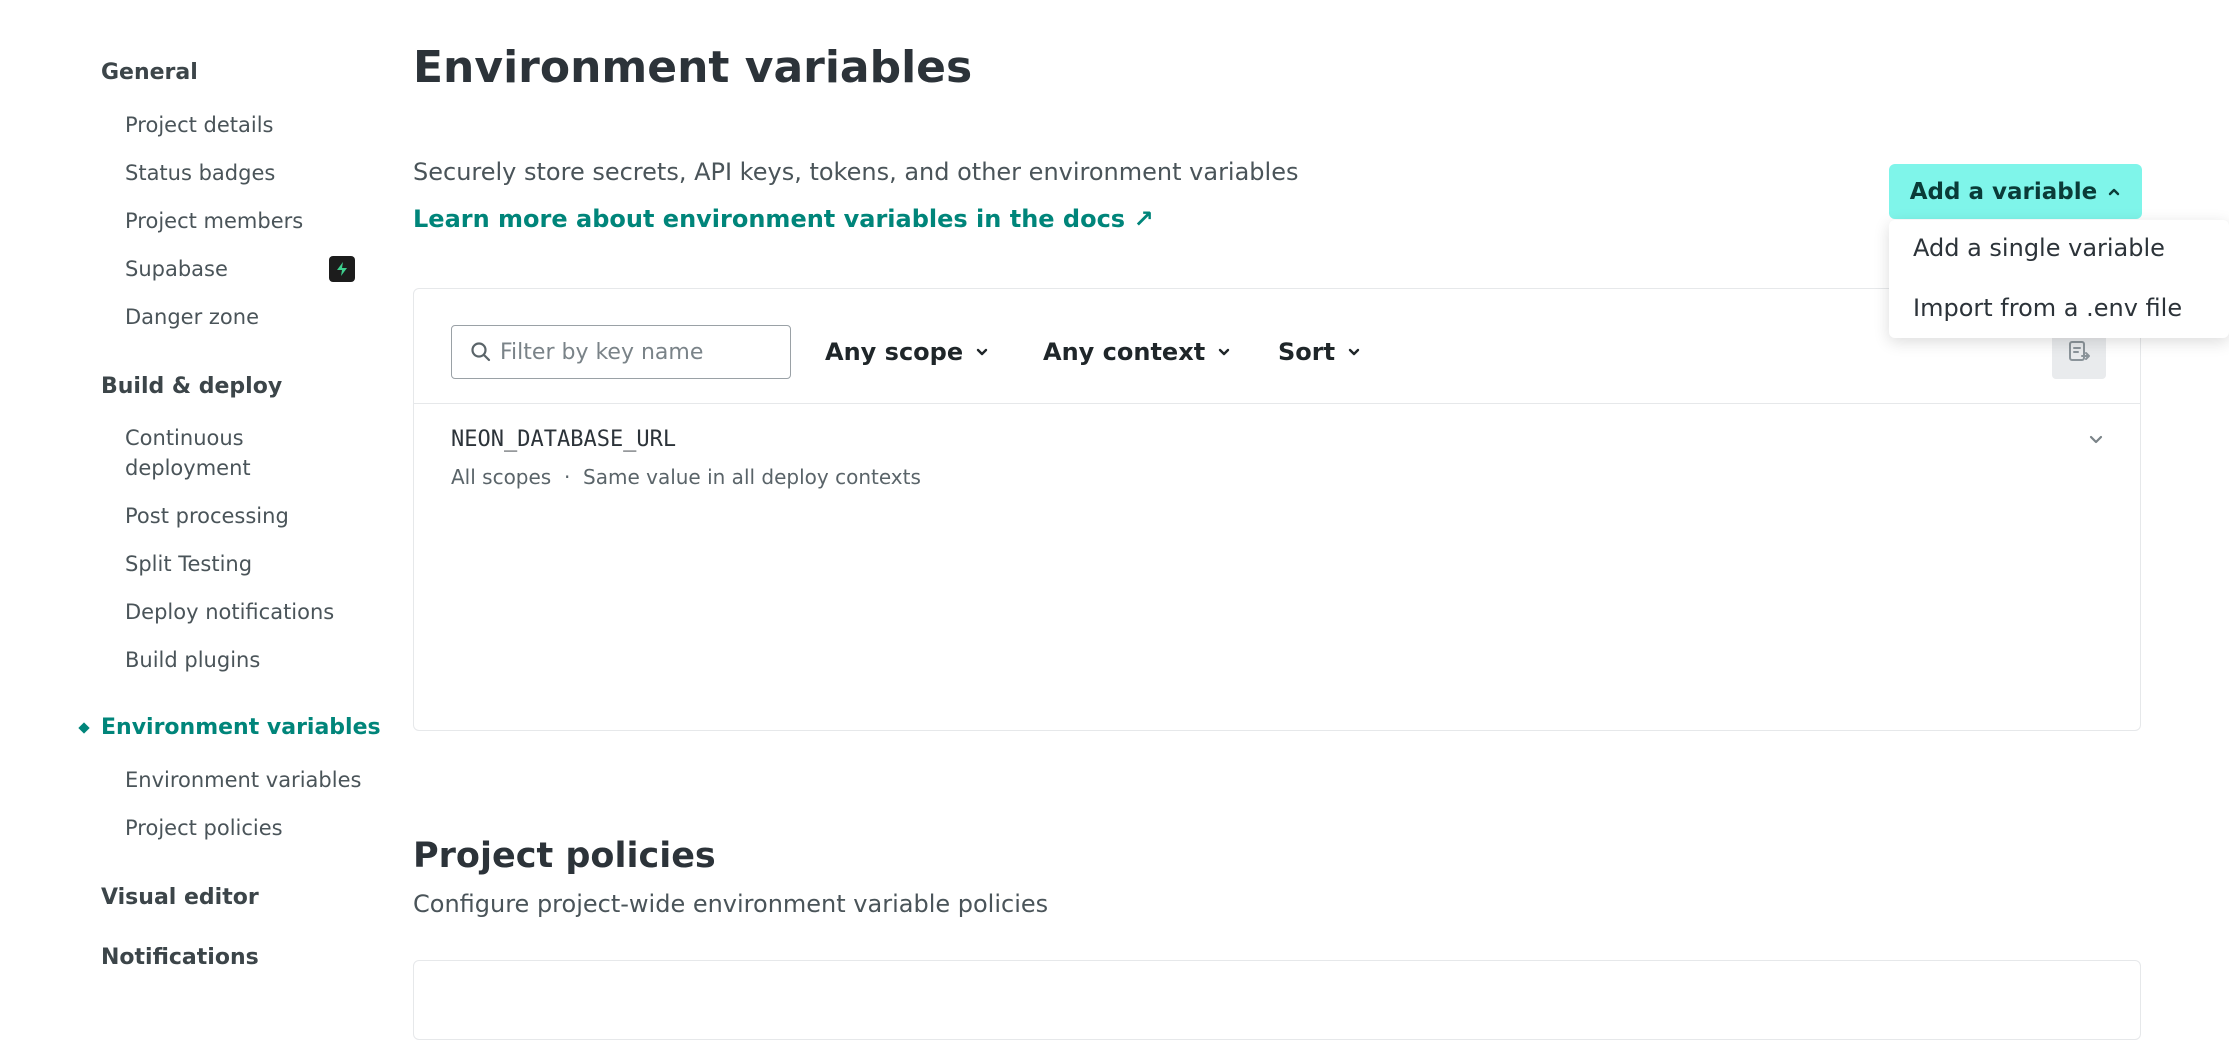 The image size is (2229, 1040). What do you see at coordinates (894, 352) in the screenshot?
I see `scope-dropdown-label: Any scope` at bounding box center [894, 352].